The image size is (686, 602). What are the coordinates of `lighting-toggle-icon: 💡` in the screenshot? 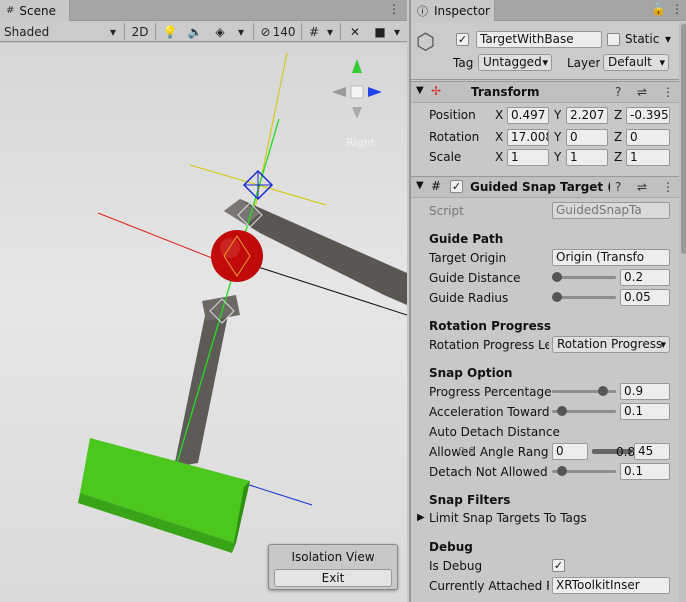 It's located at (170, 31).